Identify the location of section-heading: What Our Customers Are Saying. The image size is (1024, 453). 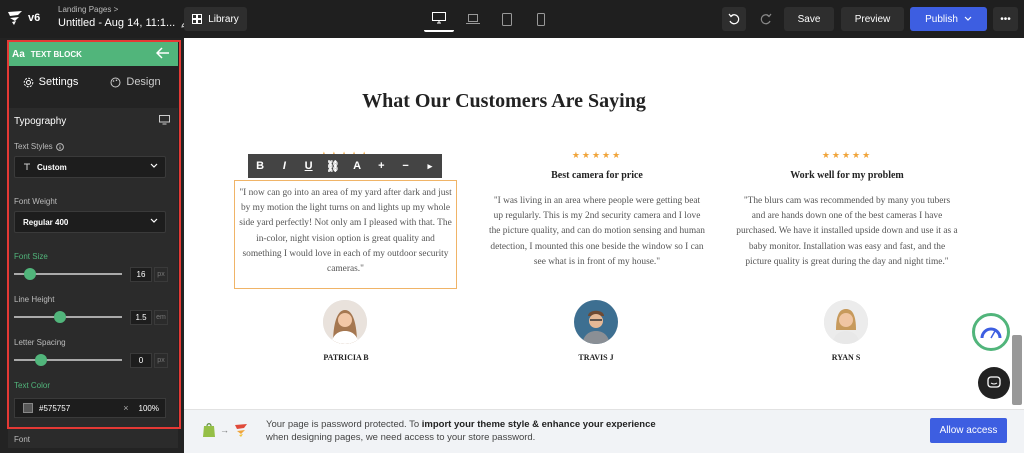
(504, 101).